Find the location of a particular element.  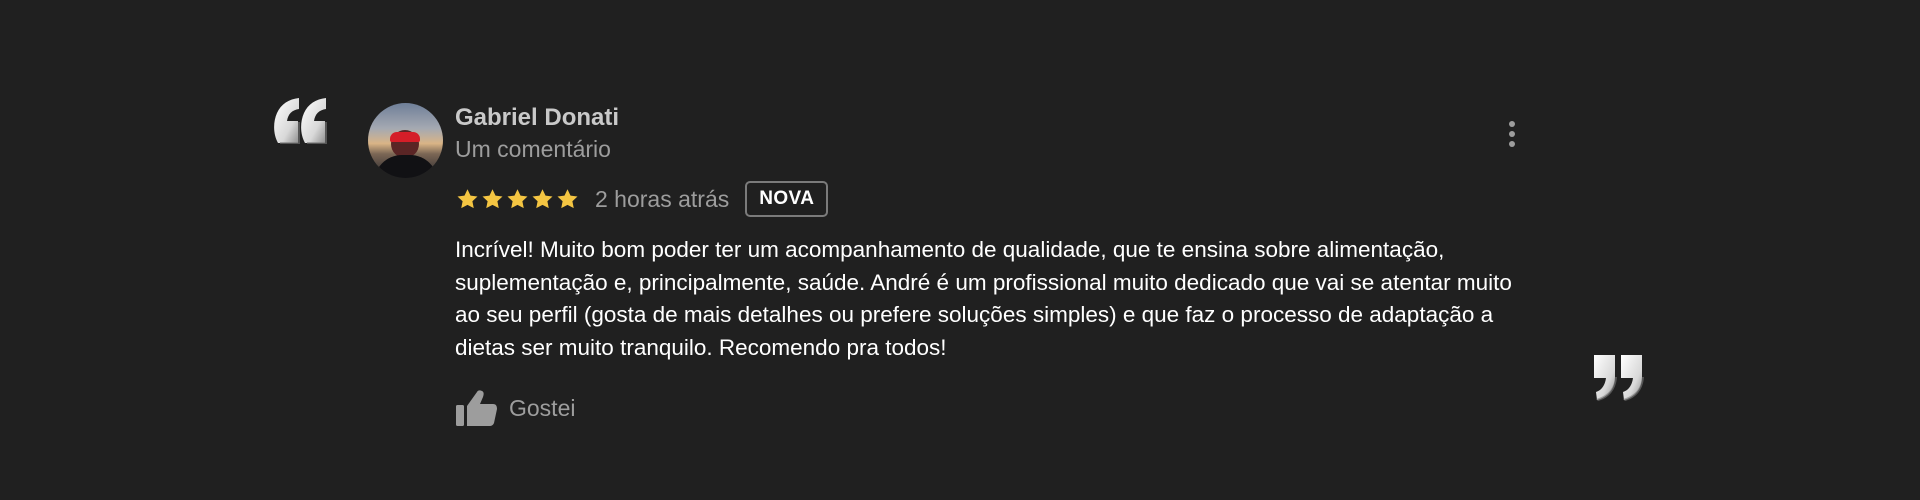

more-options-button is located at coordinates (1512, 134).